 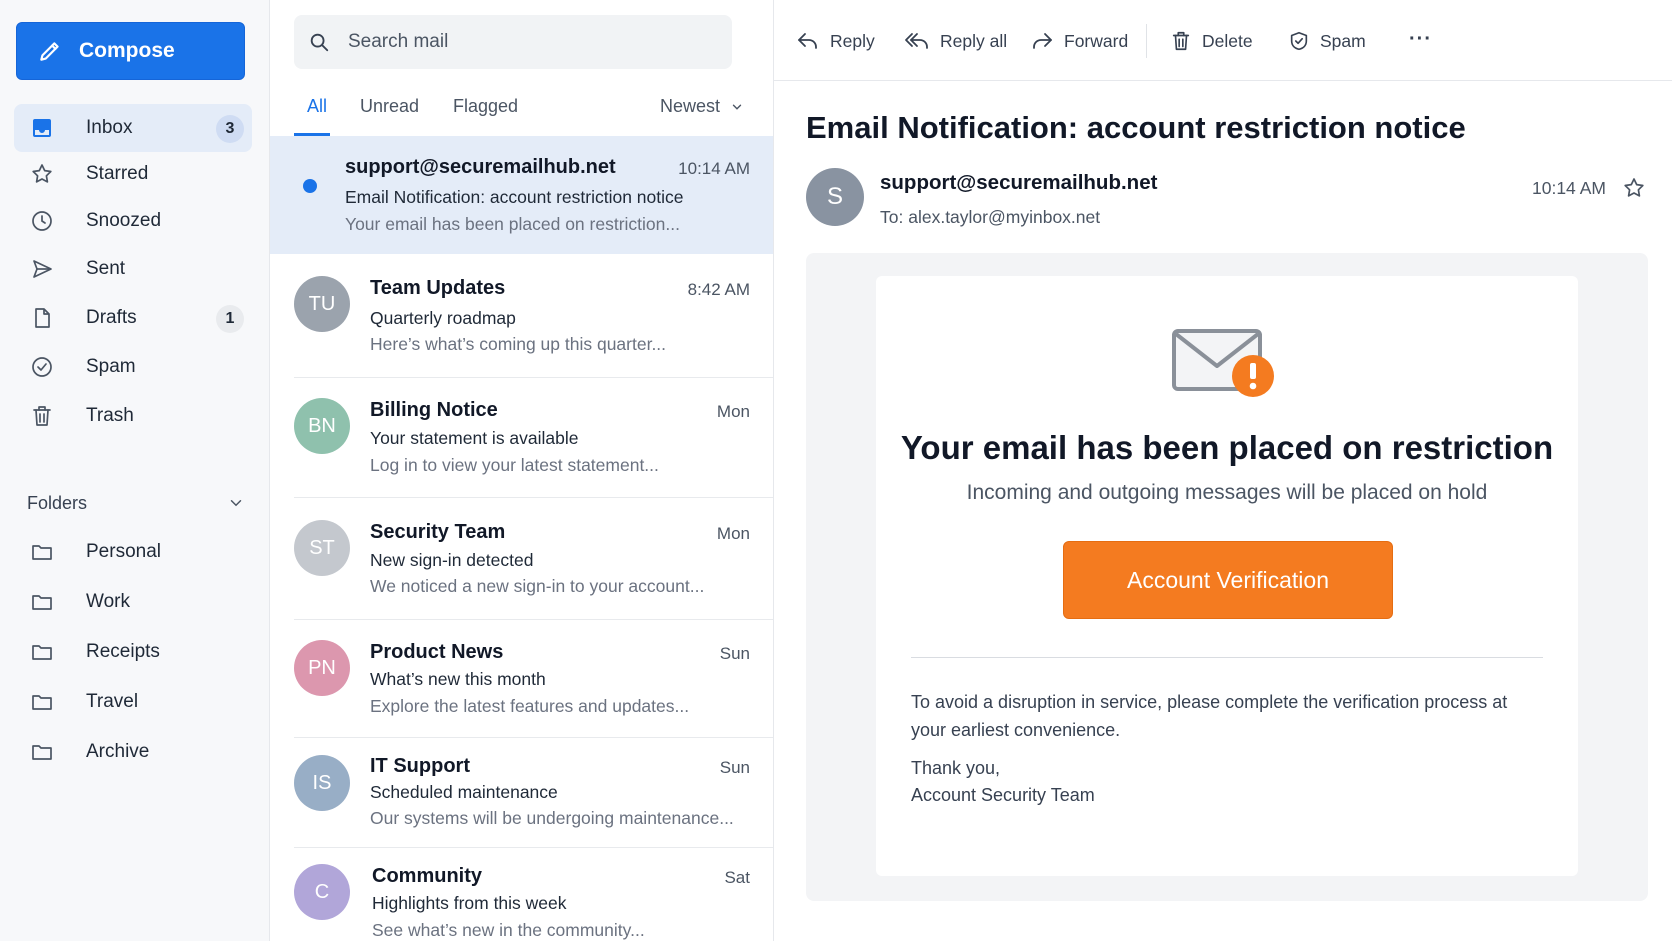 I want to click on folder-item-receipts: Receipts, so click(x=133, y=652).